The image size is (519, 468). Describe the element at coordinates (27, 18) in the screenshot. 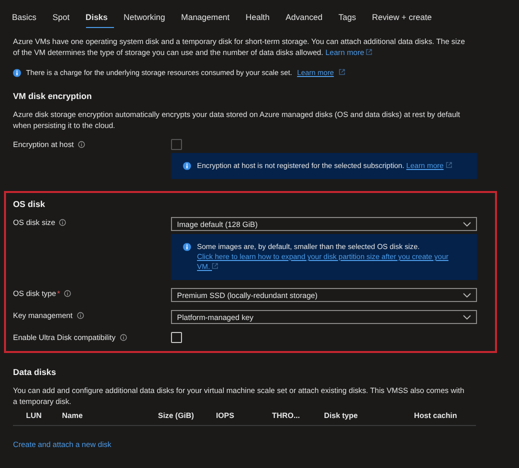

I see `tab: Basics` at that location.